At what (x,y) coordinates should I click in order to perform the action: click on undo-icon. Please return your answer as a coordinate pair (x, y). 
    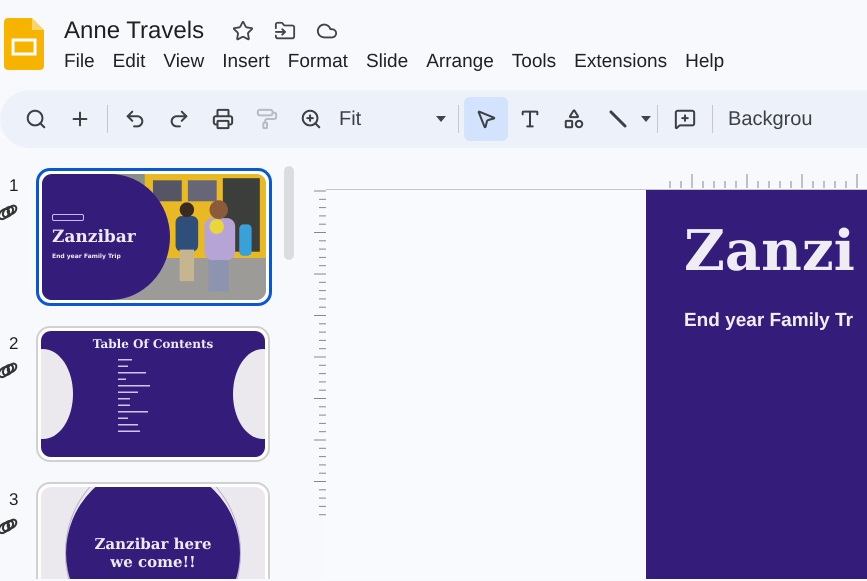
    Looking at the image, I should click on (135, 119).